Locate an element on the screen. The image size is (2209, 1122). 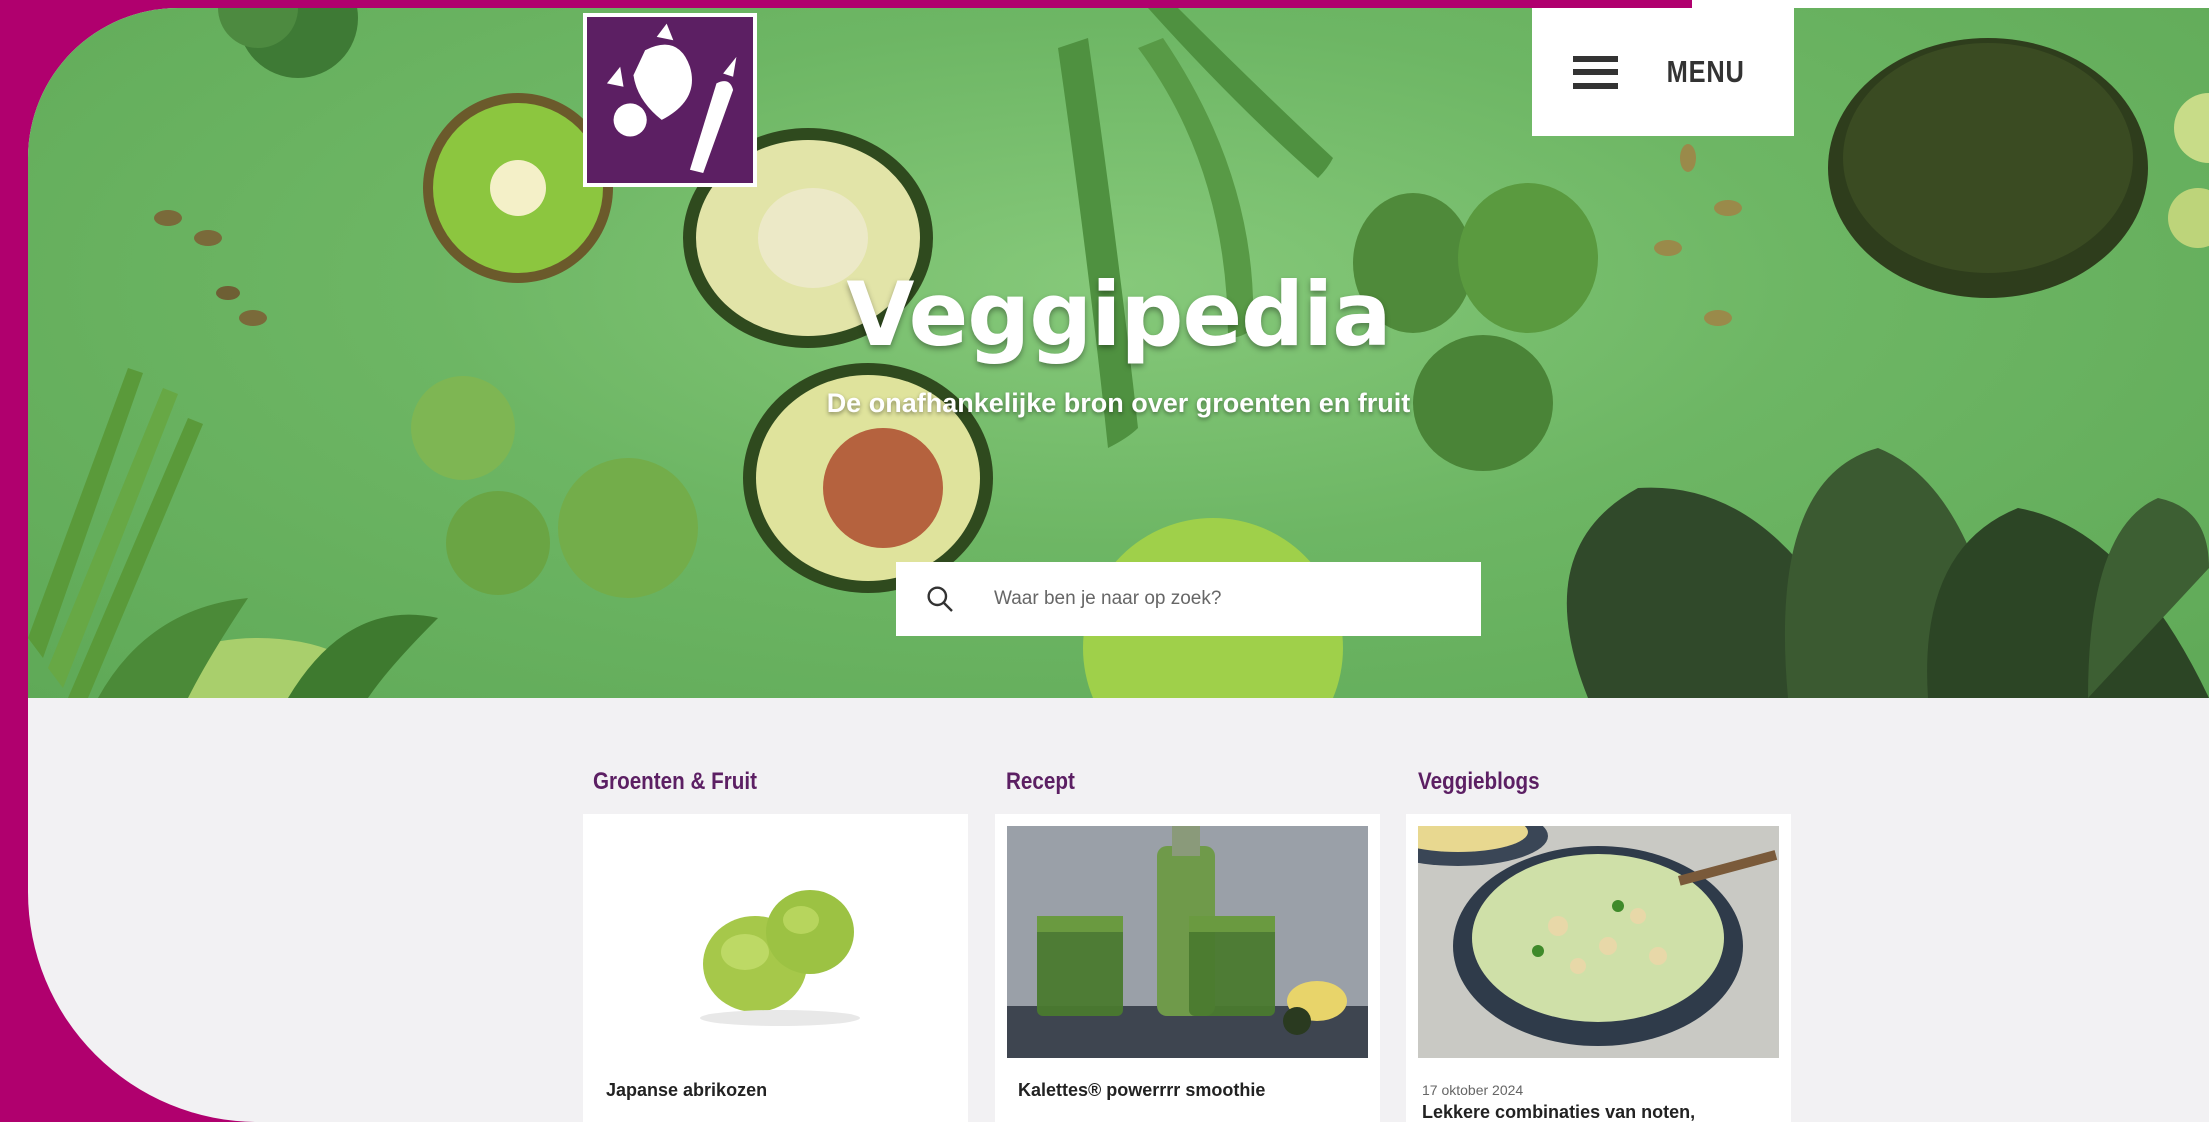
card-groenten-fruit: Japanse abrikozen is located at coordinates (775, 968).